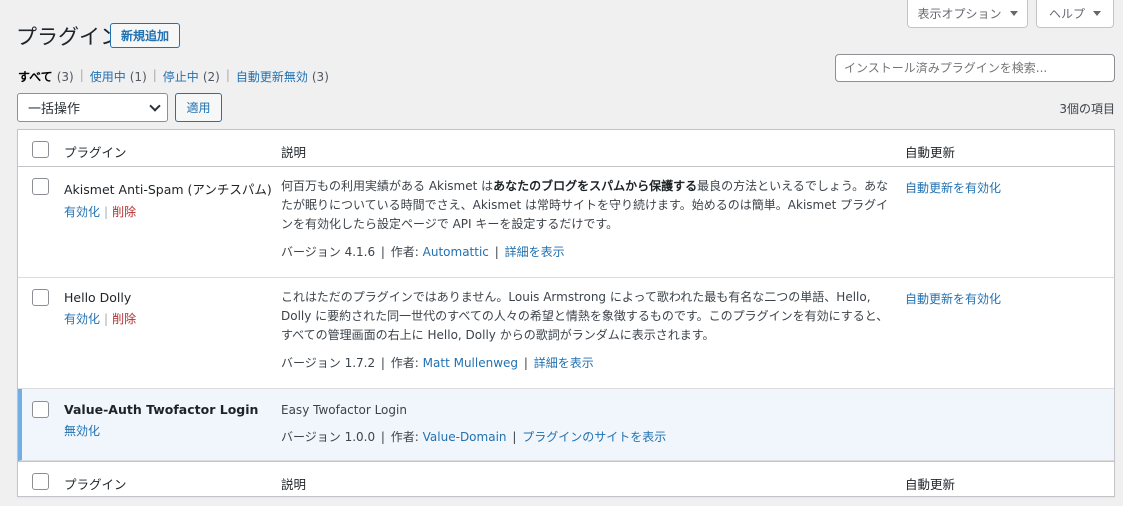  Describe the element at coordinates (282, 76) in the screenshot. I see `filter-auto-update-disabled: 自動更新無効 (3)` at that location.